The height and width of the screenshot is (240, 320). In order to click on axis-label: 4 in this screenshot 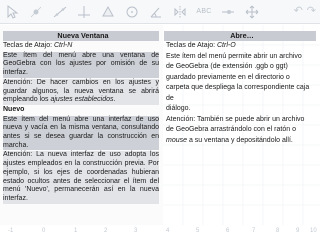, I will do `click(168, 231)`.